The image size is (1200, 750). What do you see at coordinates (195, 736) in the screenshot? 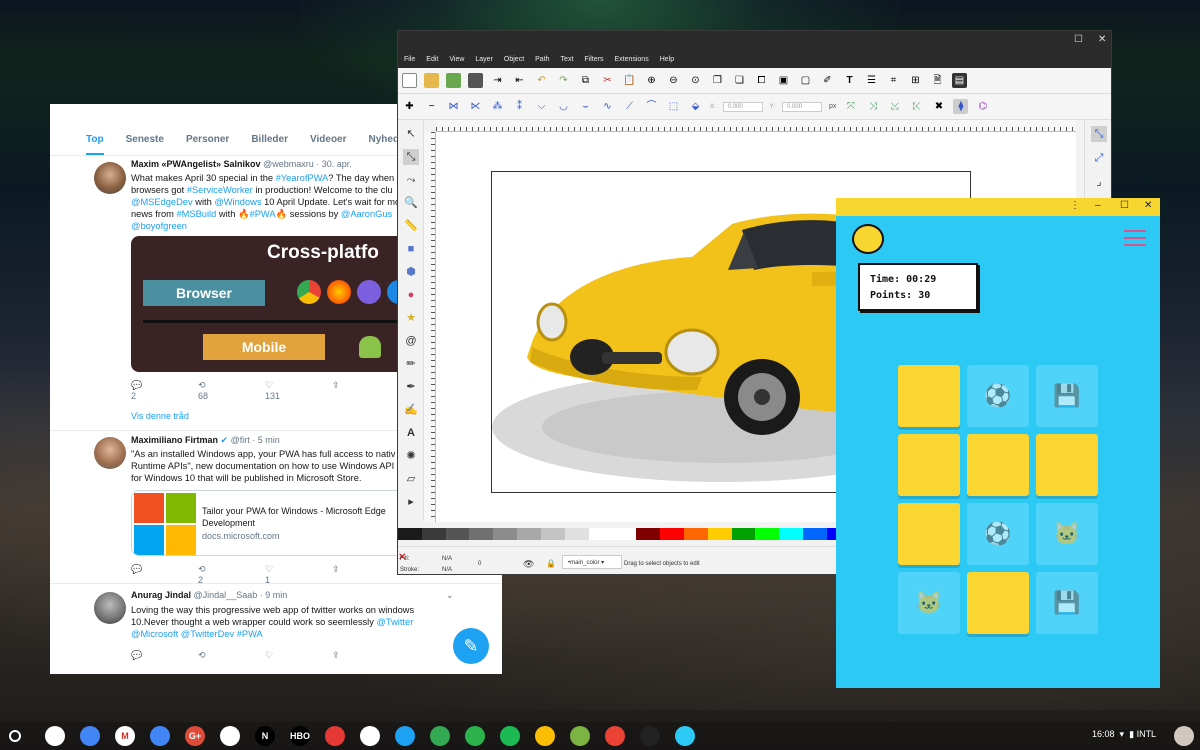
I see `google-plus-app-icon: G+` at bounding box center [195, 736].